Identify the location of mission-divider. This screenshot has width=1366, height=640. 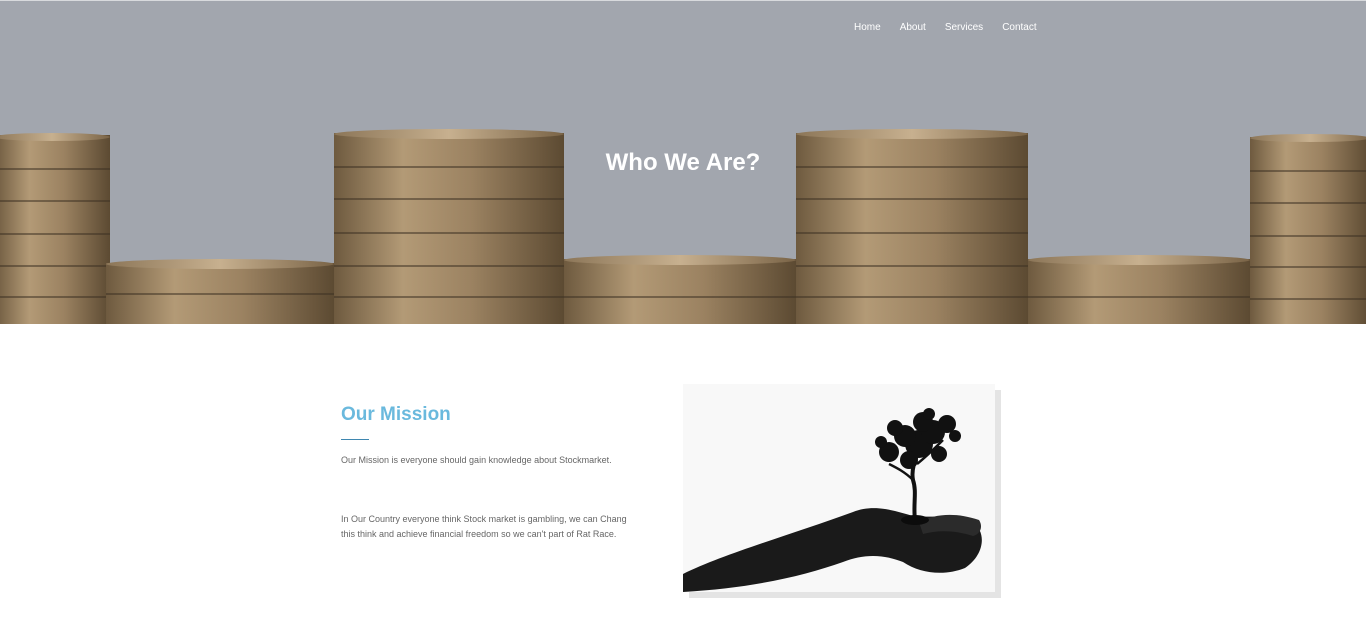
(355, 439).